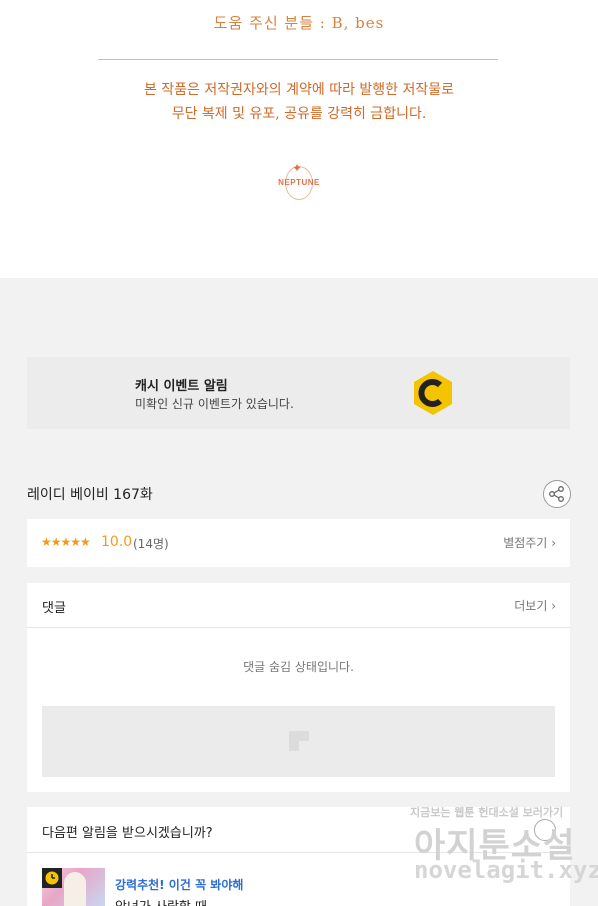 The height and width of the screenshot is (906, 598). What do you see at coordinates (298, 393) in the screenshot?
I see `cash-event-banner: 캐시 이벤트 알림 미확인 신규 이벤트가 있습니다.` at bounding box center [298, 393].